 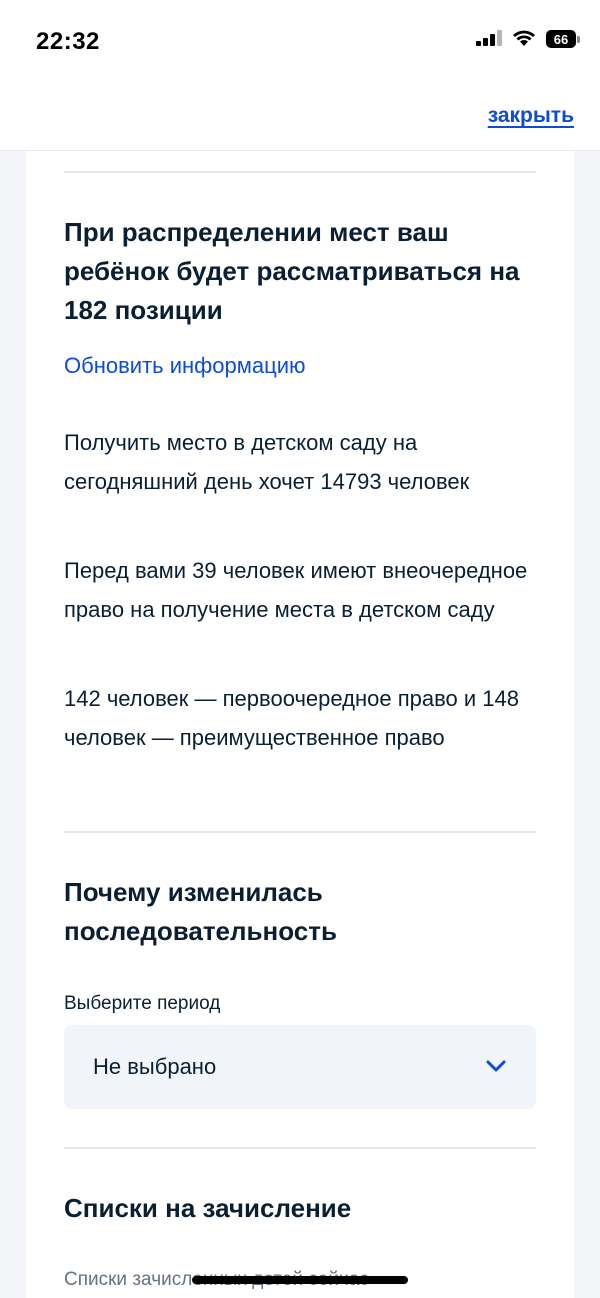 What do you see at coordinates (208, 1208) in the screenshot?
I see `enrollment-heading: Списки на зачисление` at bounding box center [208, 1208].